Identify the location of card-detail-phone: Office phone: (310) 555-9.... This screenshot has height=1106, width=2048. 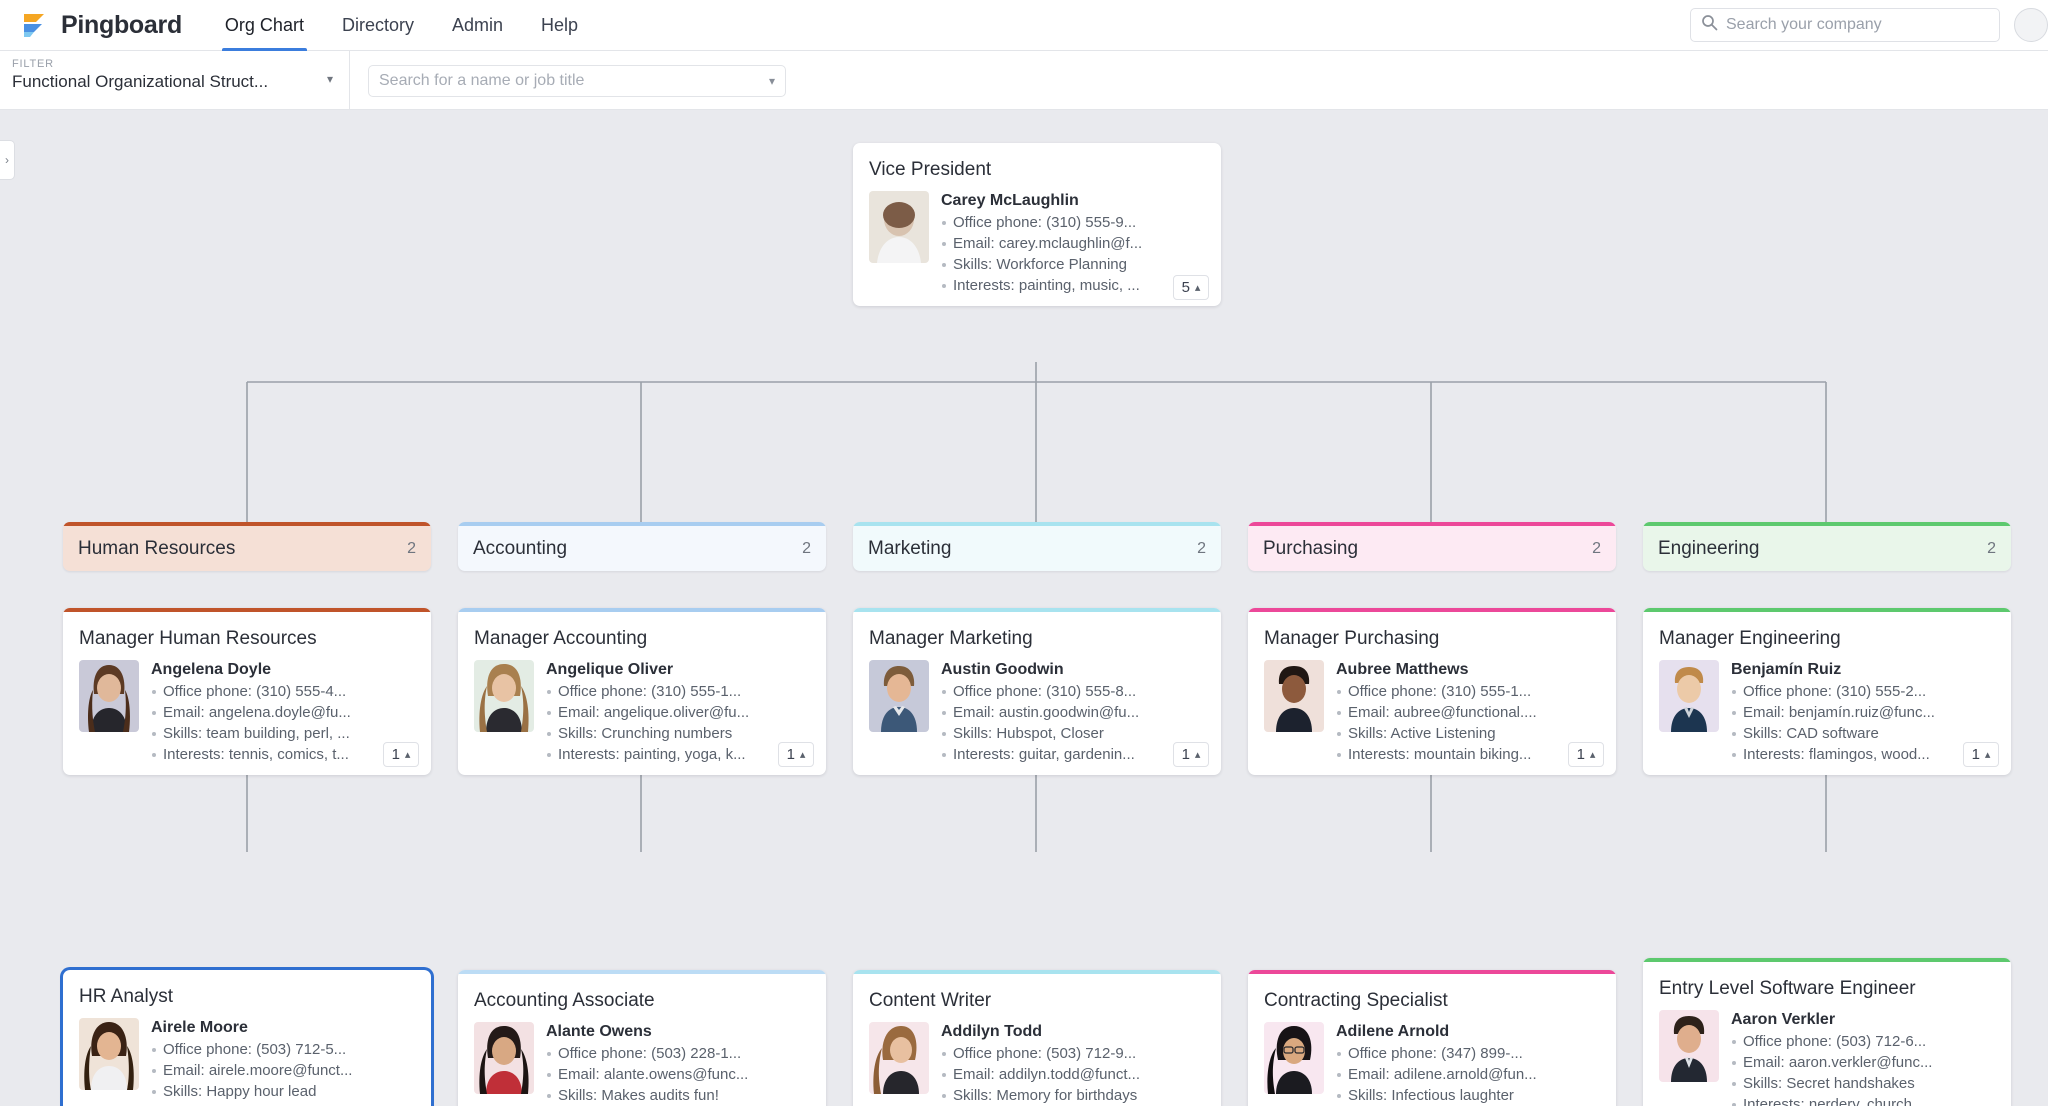
(1073, 222).